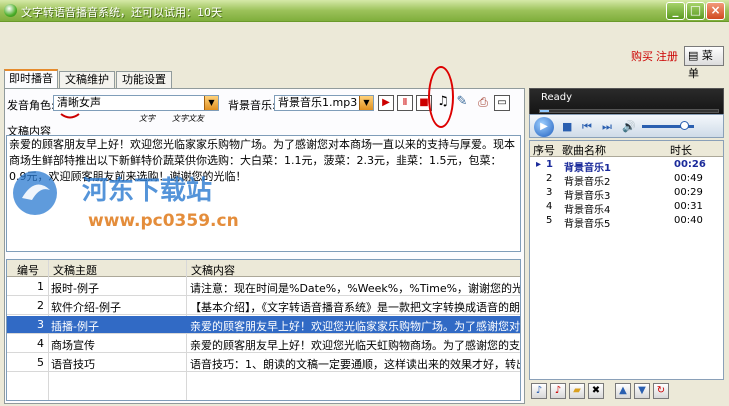 Image resolution: width=729 pixels, height=406 pixels. I want to click on header-num: 序号, so click(544, 150).